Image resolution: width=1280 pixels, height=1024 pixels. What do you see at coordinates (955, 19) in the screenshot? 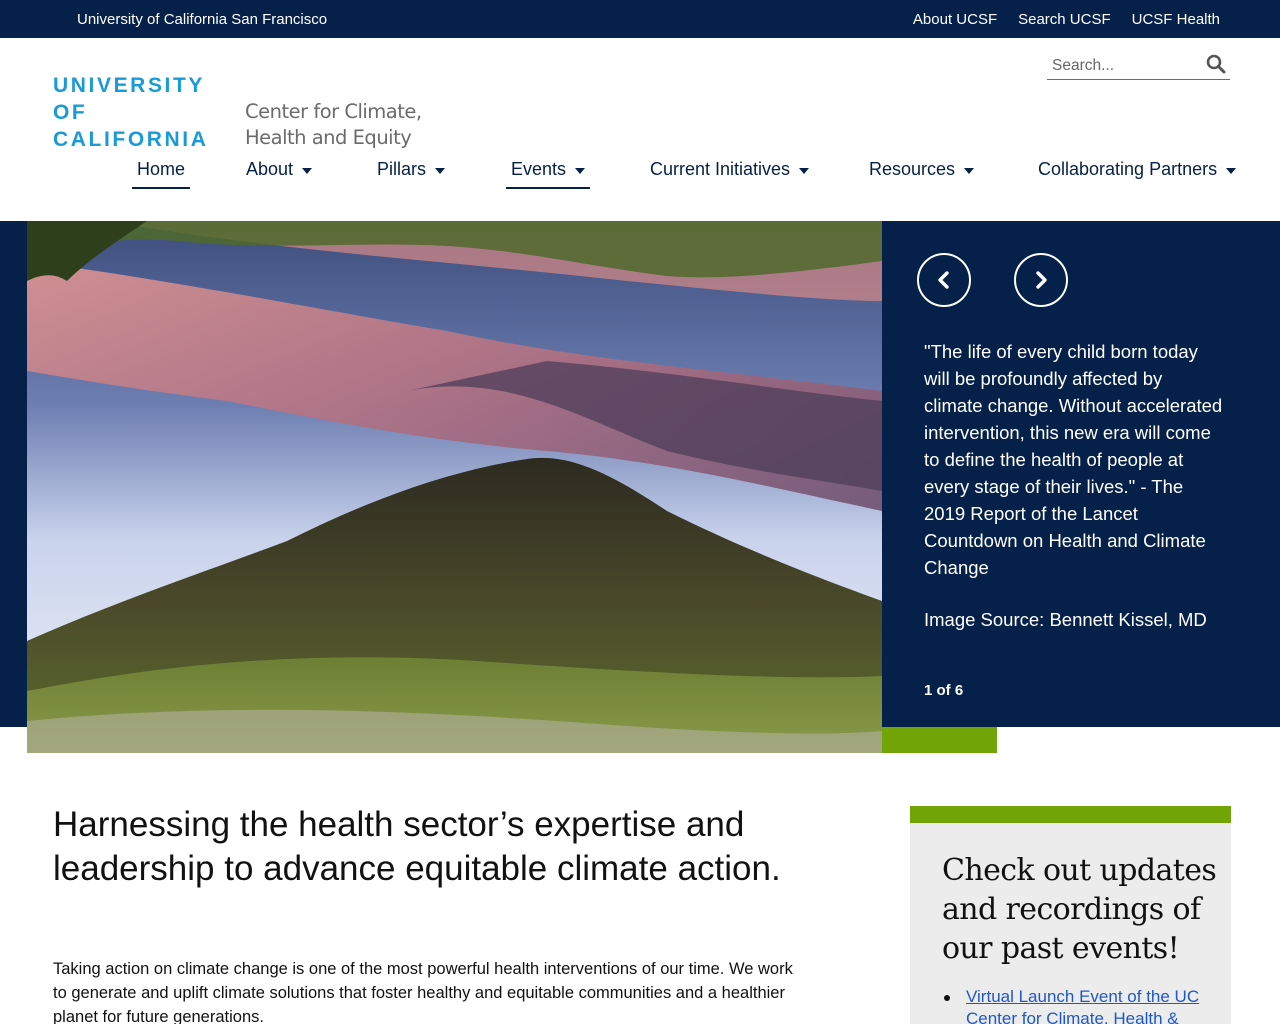
I see `about-ucsf-link: About UCSF` at bounding box center [955, 19].